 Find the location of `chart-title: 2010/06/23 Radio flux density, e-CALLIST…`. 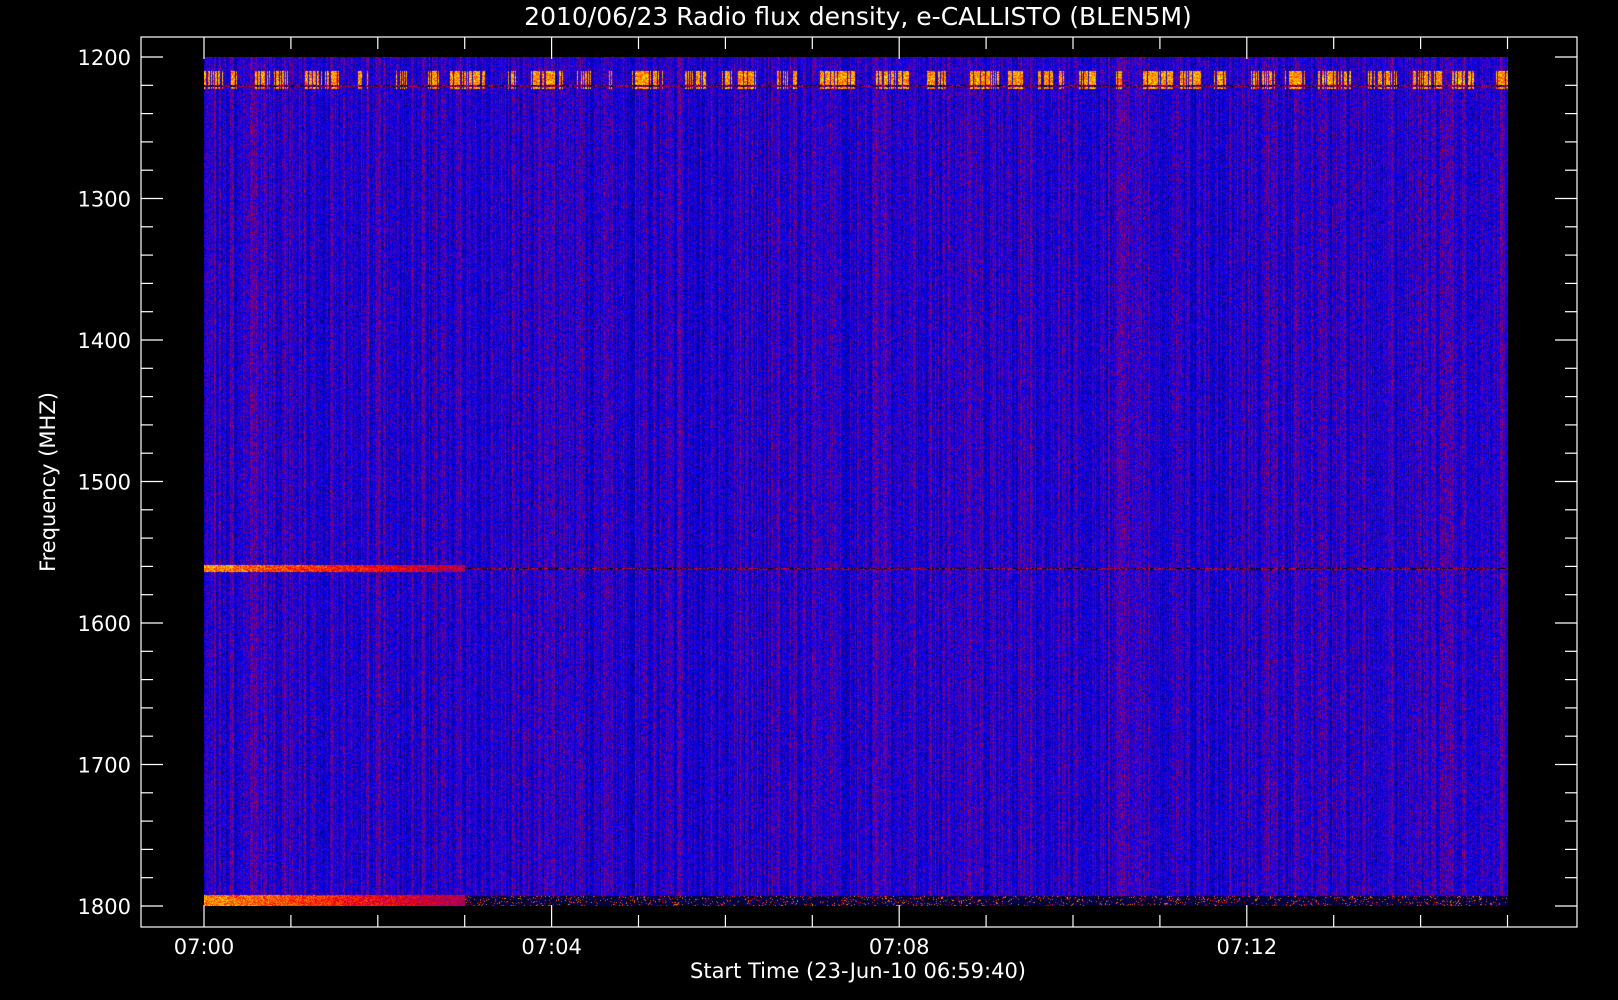

chart-title: 2010/06/23 Radio flux density, e-CALLIST… is located at coordinates (858, 16).